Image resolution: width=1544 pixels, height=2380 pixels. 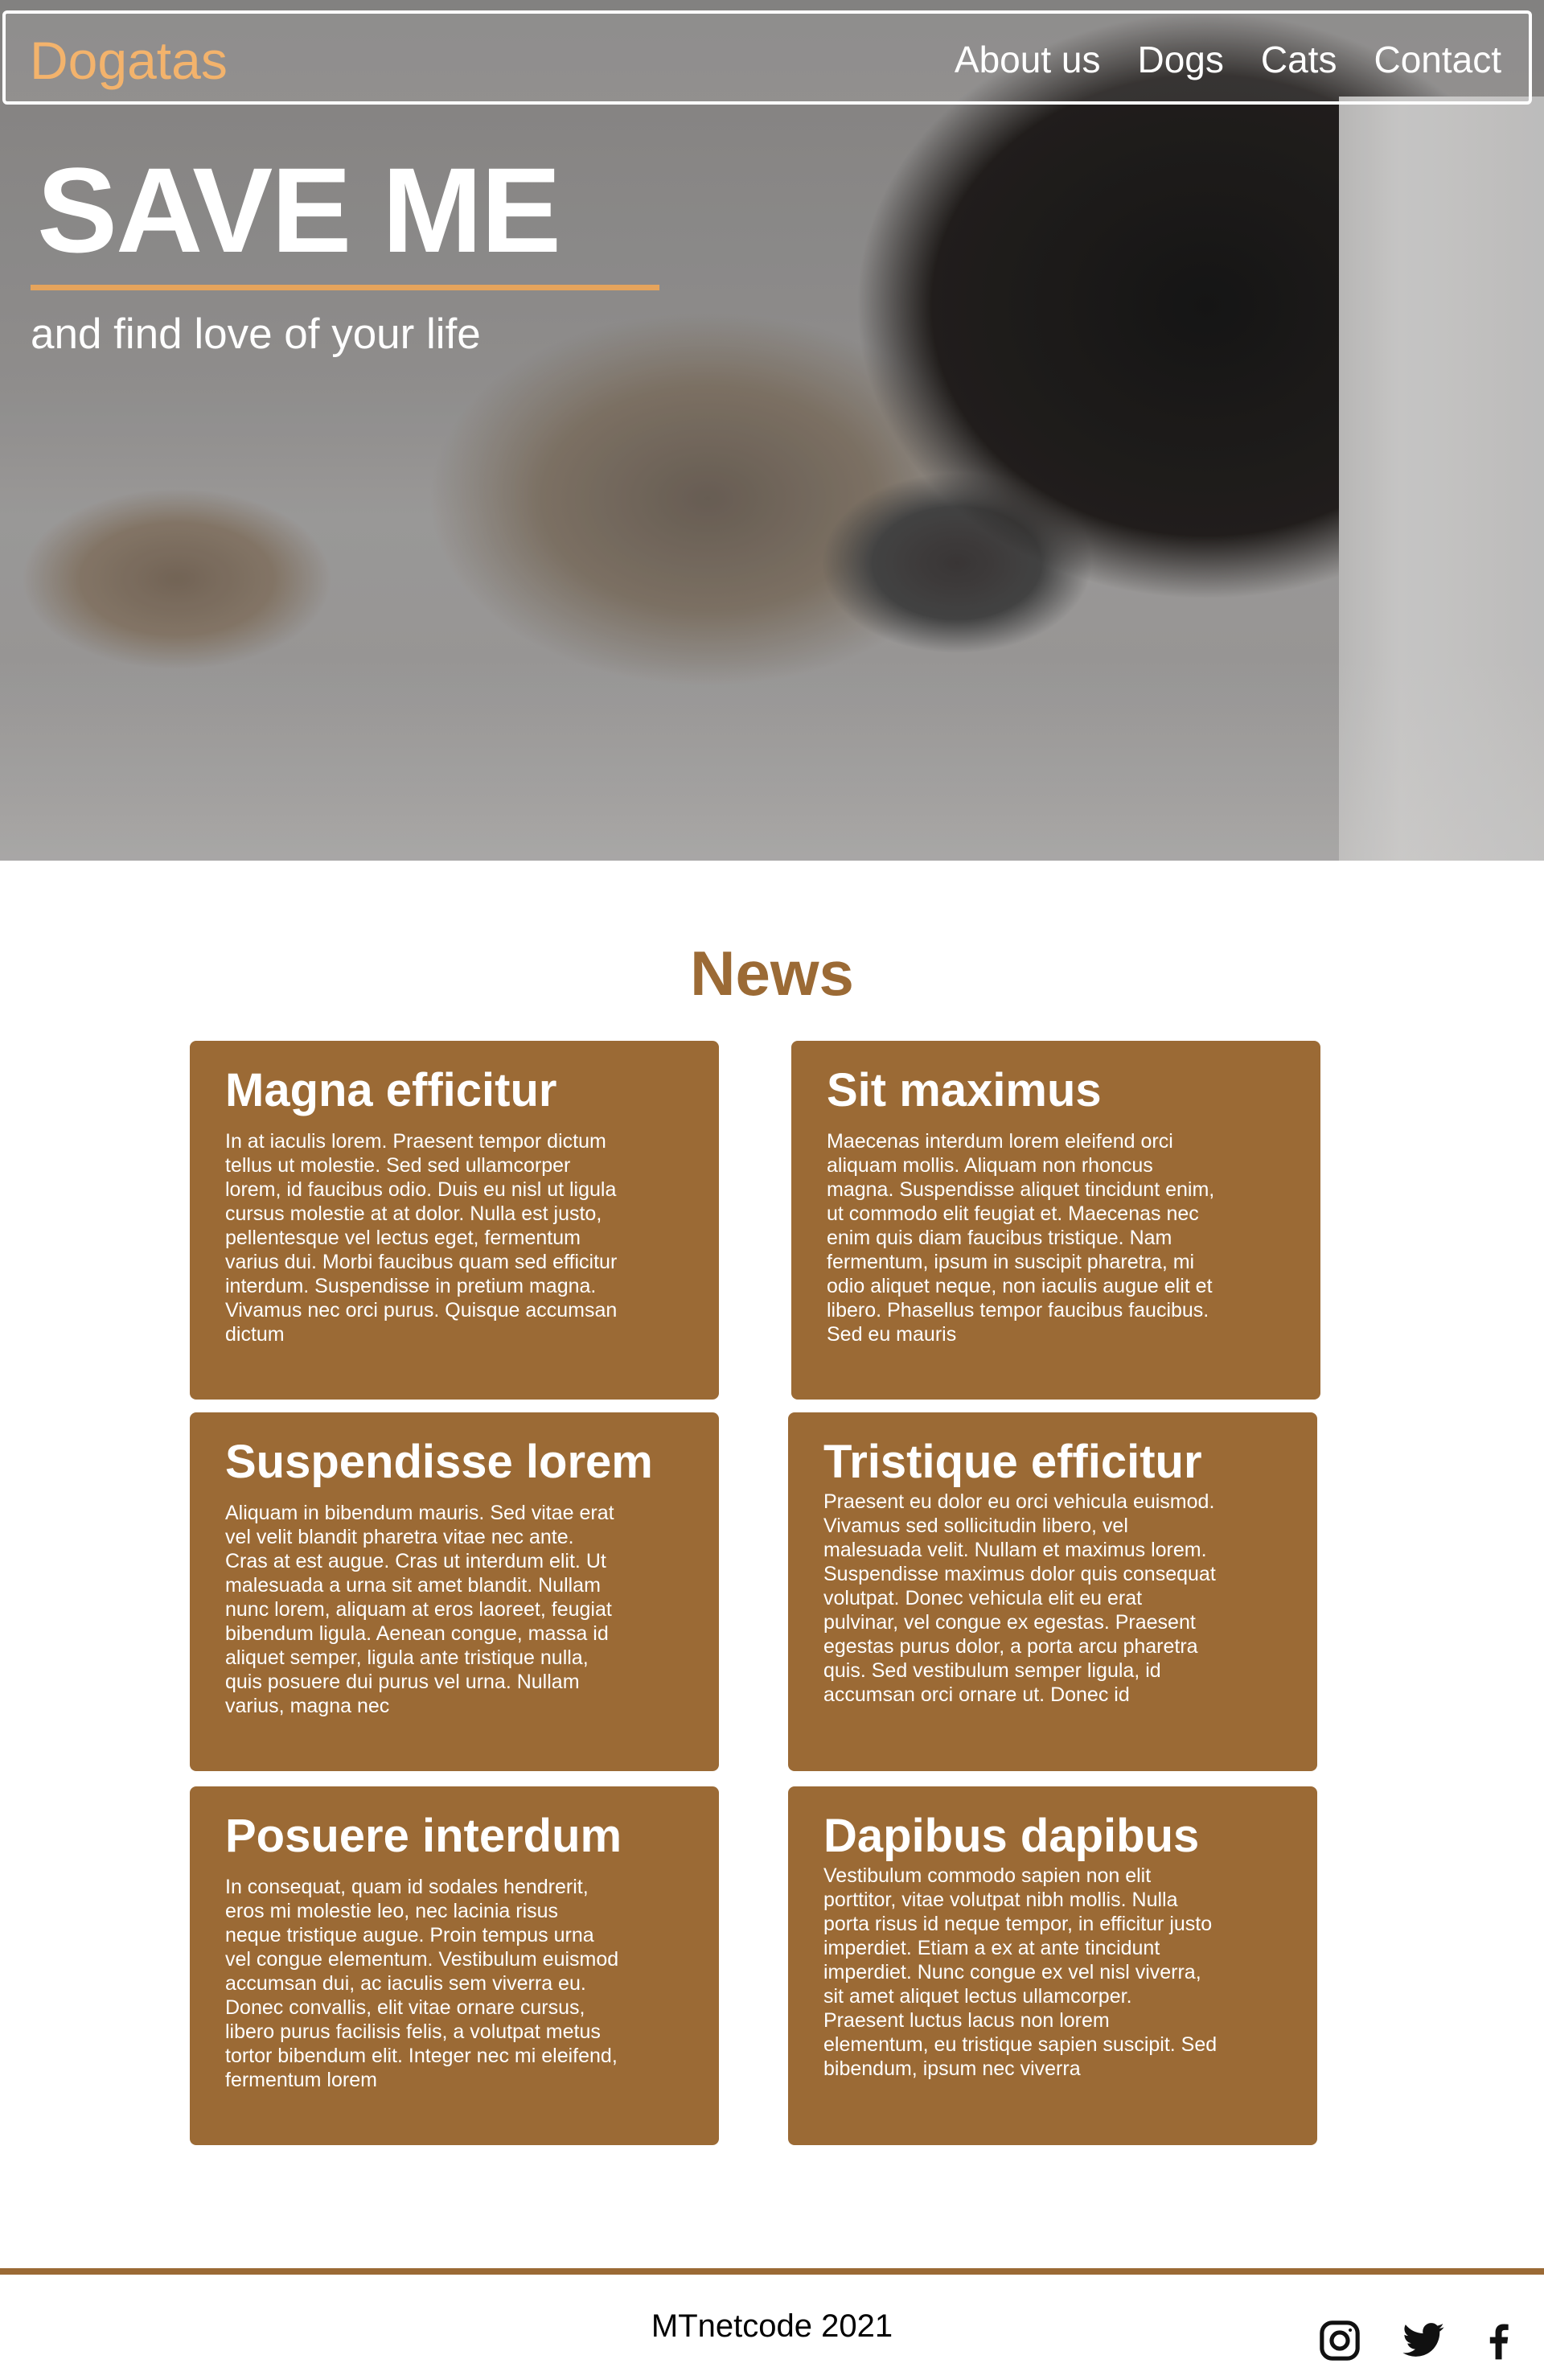 I want to click on nav-link-cats: Cats, so click(x=1299, y=59).